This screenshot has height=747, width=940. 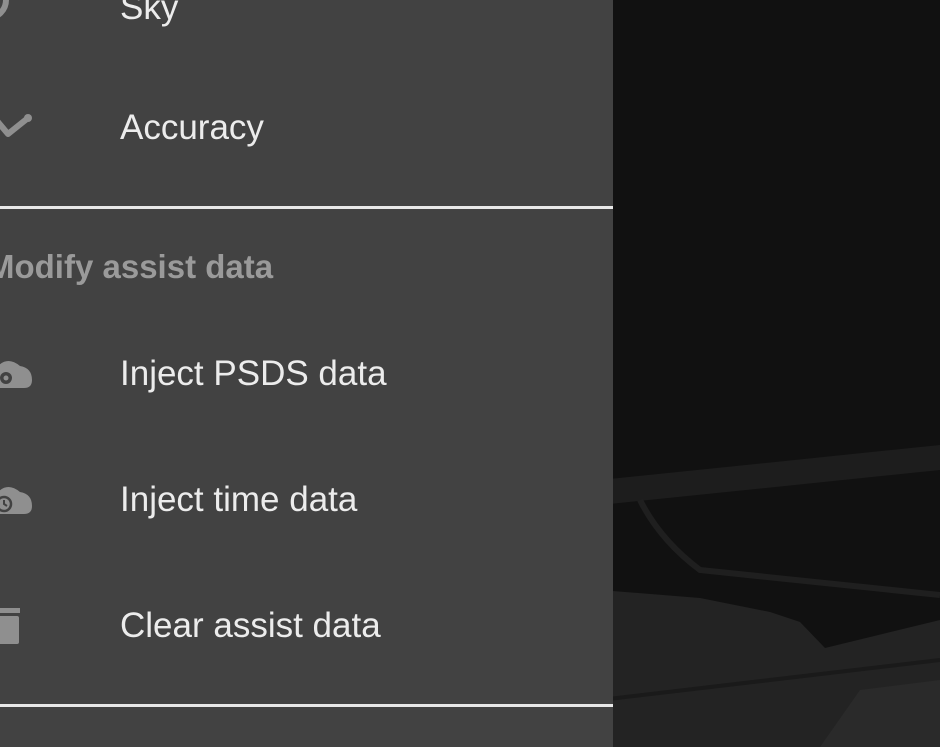 What do you see at coordinates (253, 373) in the screenshot?
I see `menu-item-inject-psds-label: Inject PSDS data` at bounding box center [253, 373].